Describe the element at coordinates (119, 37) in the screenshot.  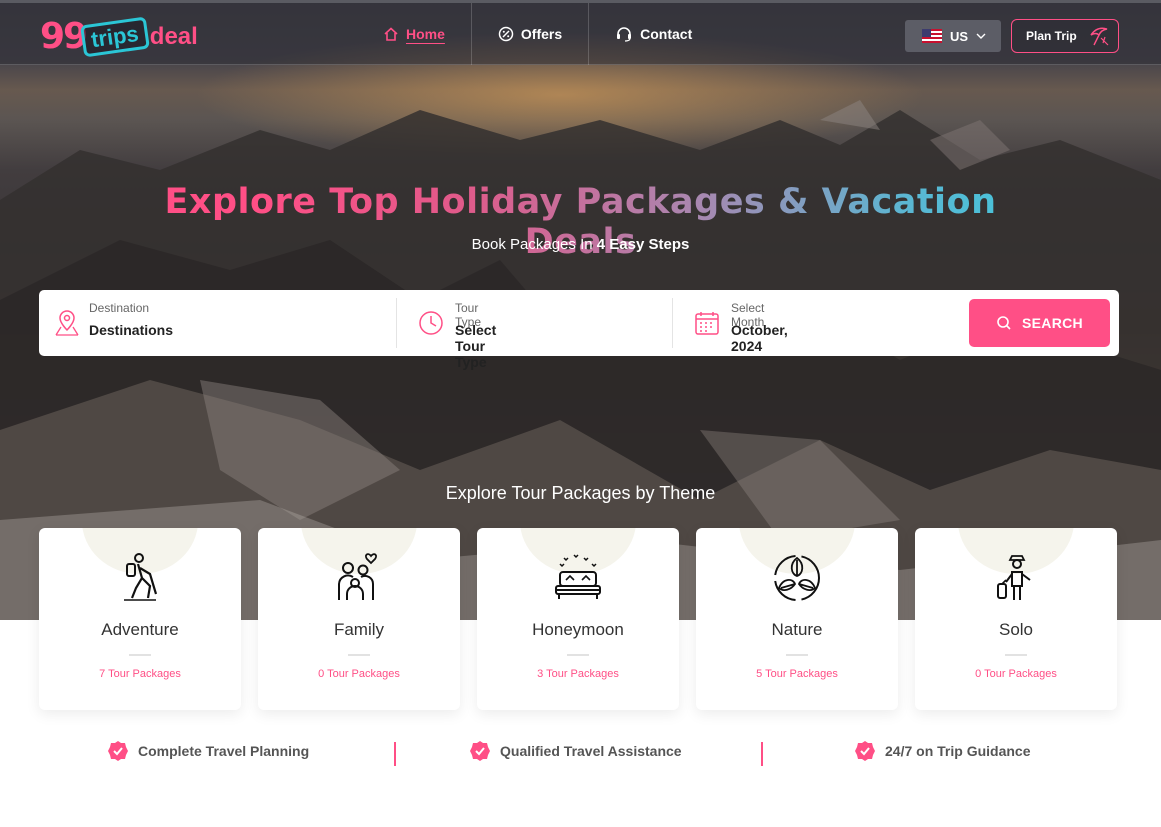
I see `site-logo: 99 trips deal` at that location.